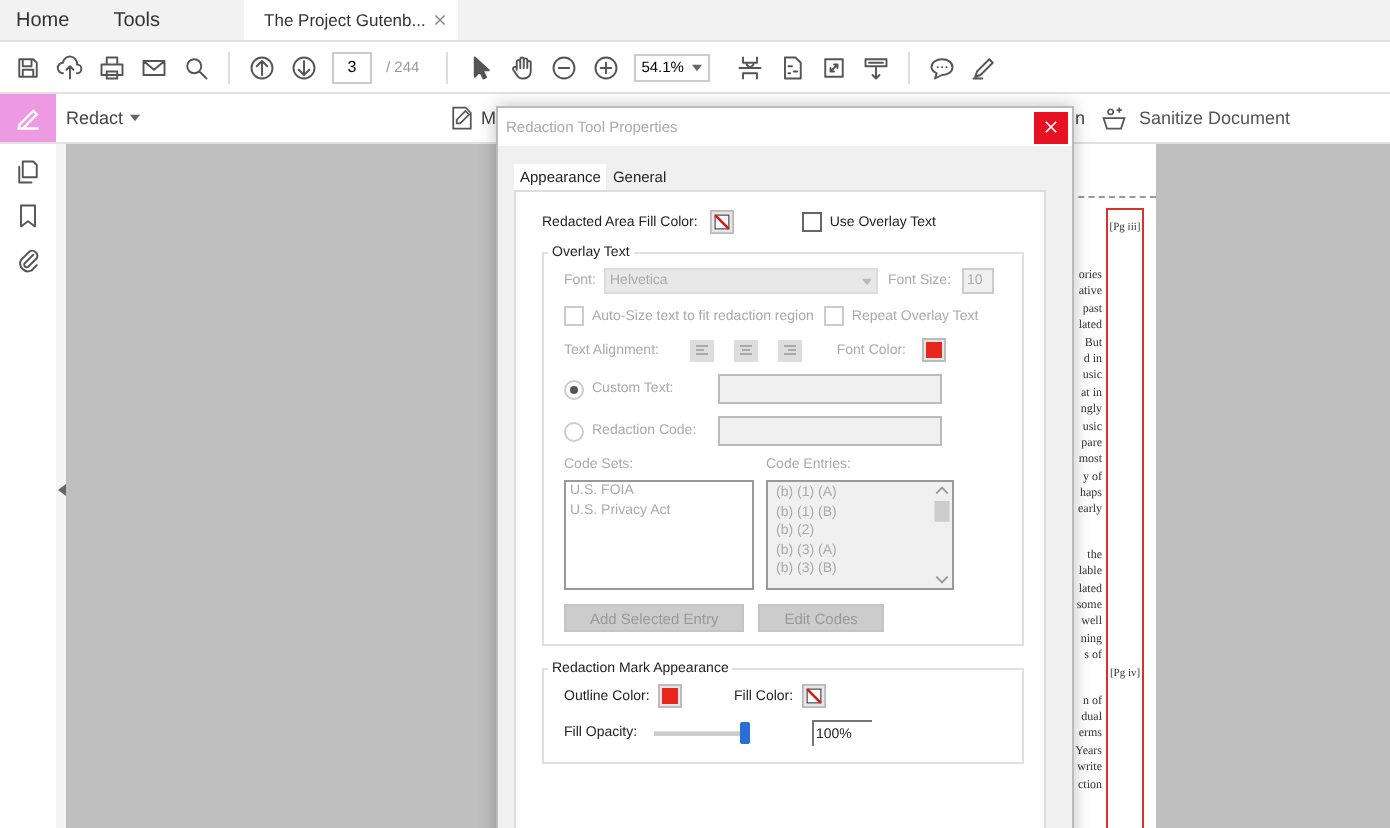  I want to click on tool-label: n, so click(1079, 118).